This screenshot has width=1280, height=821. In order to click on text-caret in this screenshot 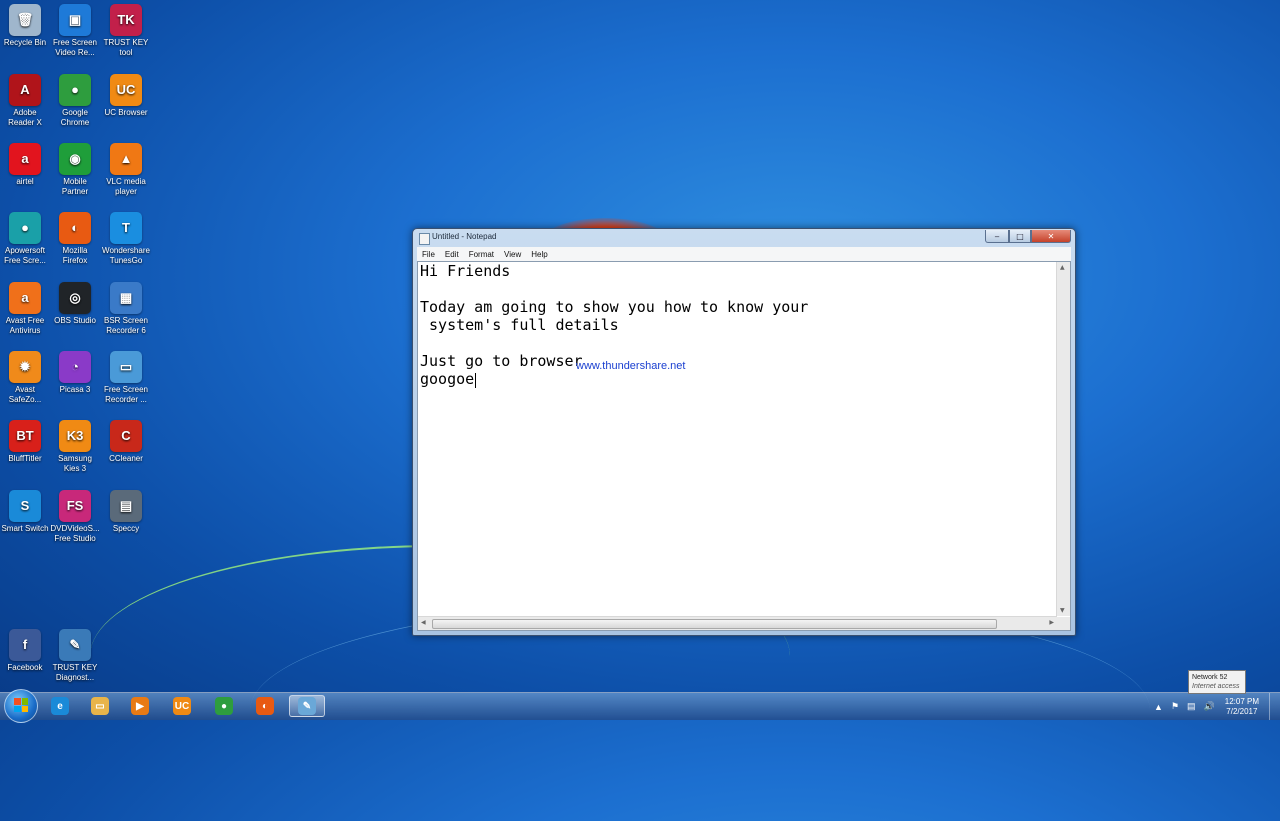, I will do `click(476, 380)`.